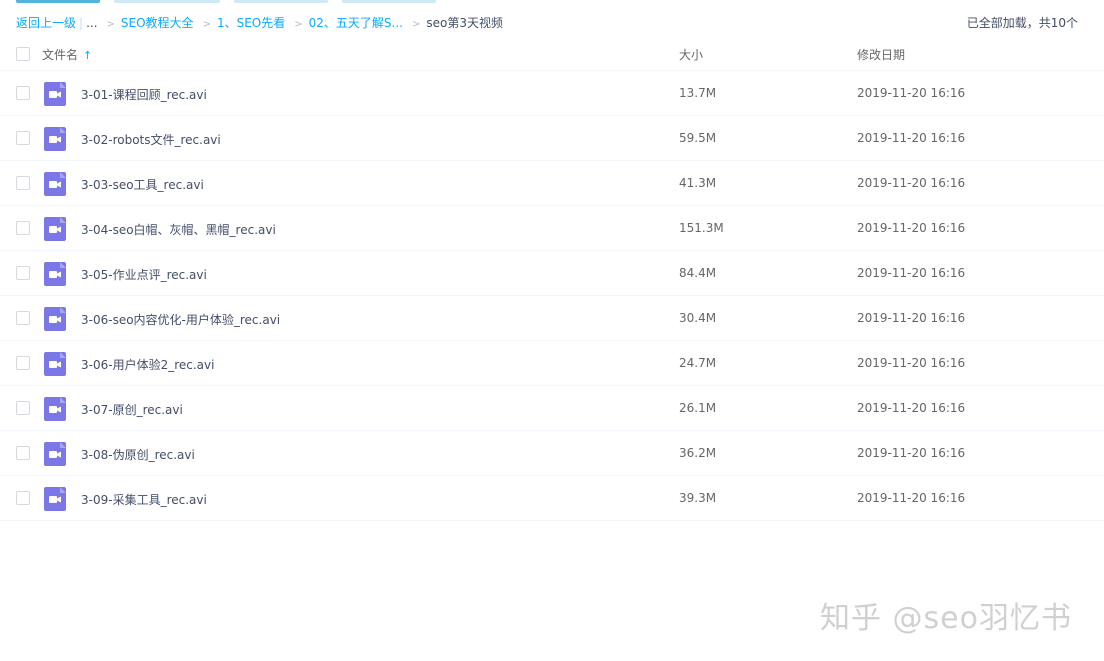 Image resolution: width=1104 pixels, height=661 pixels. What do you see at coordinates (138, 454) in the screenshot?
I see `file-name: 3-08-伪原创_rec.avi` at bounding box center [138, 454].